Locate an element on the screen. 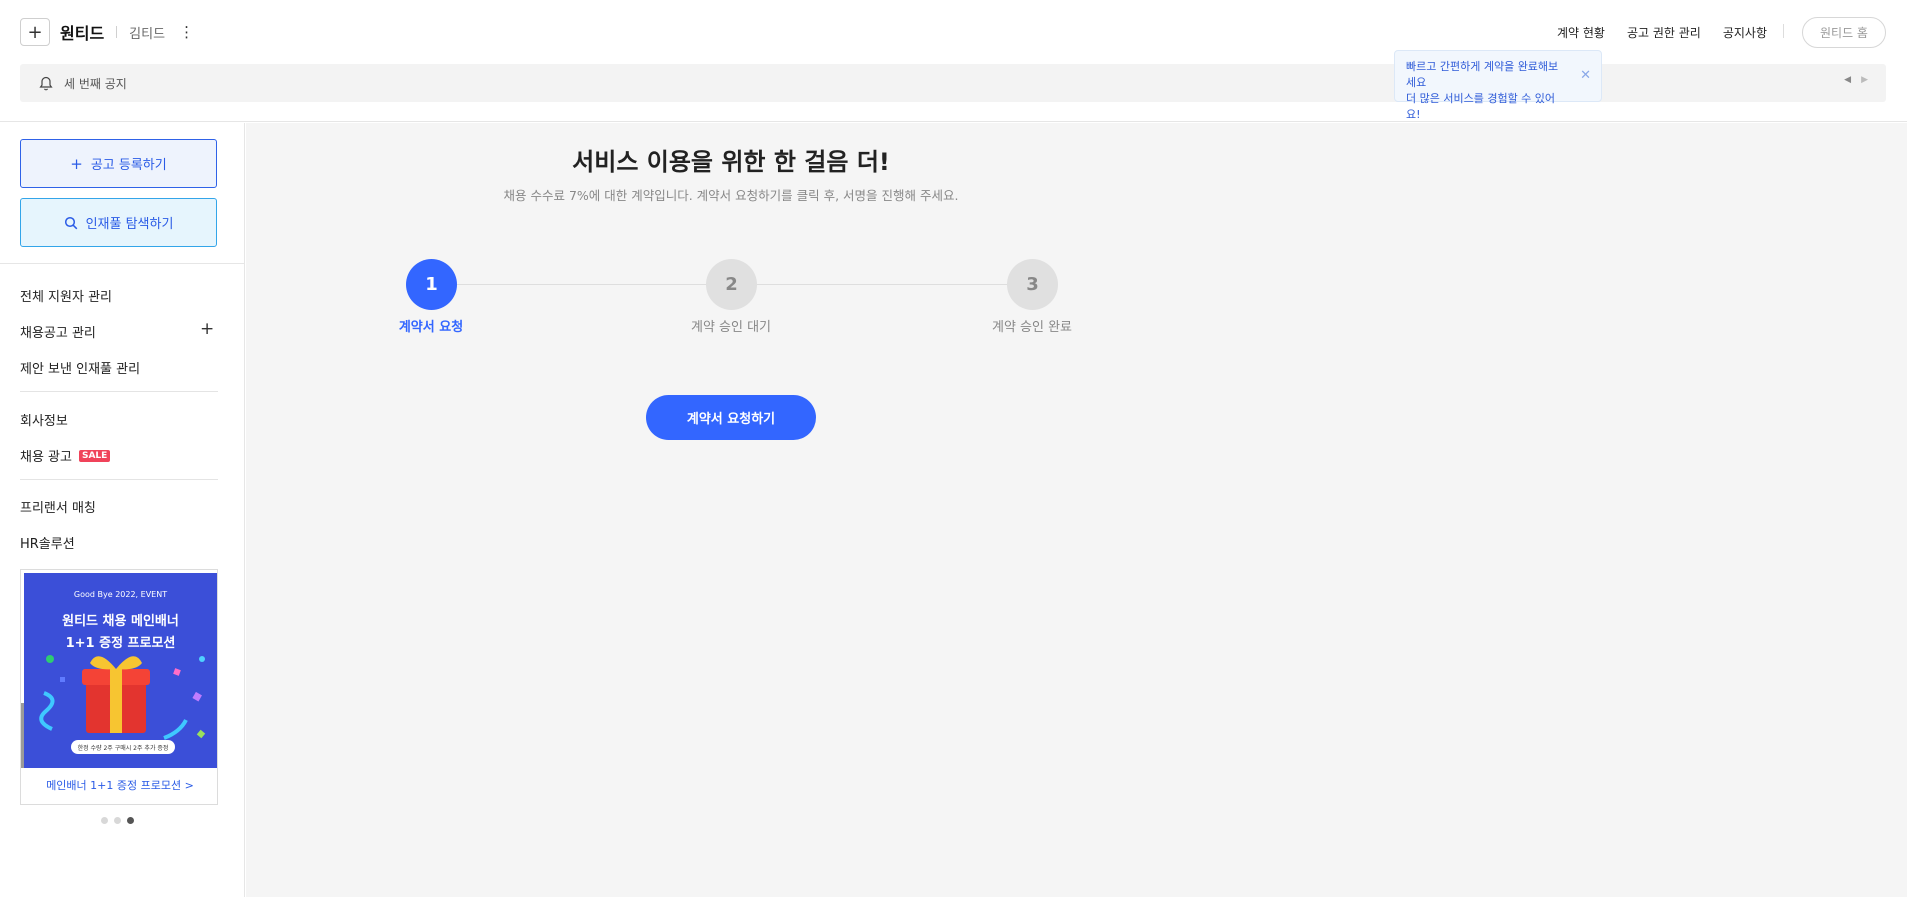 The image size is (1907, 897). step-3-circle: 3 is located at coordinates (1032, 284).